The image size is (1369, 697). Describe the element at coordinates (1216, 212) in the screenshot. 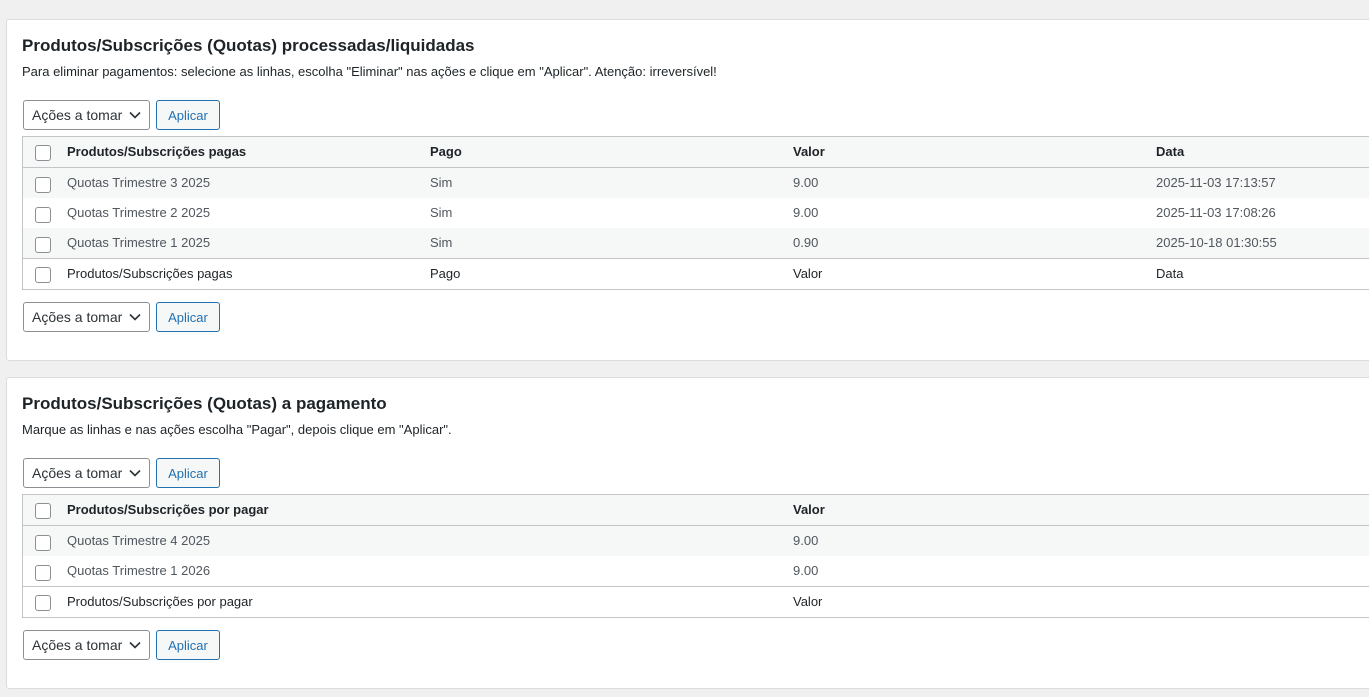

I see `row-date: 2025-11-03 17:08:26` at that location.